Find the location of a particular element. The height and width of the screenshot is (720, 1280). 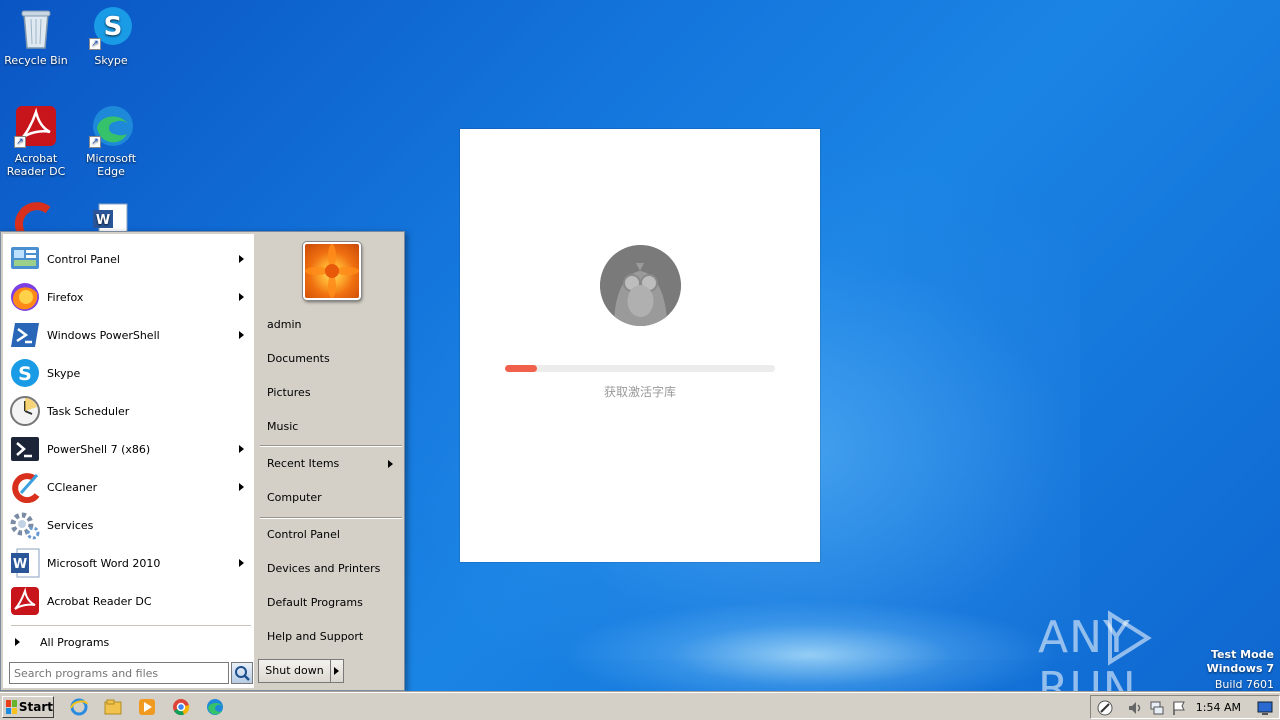

acrobat-icon is located at coordinates (25, 601).